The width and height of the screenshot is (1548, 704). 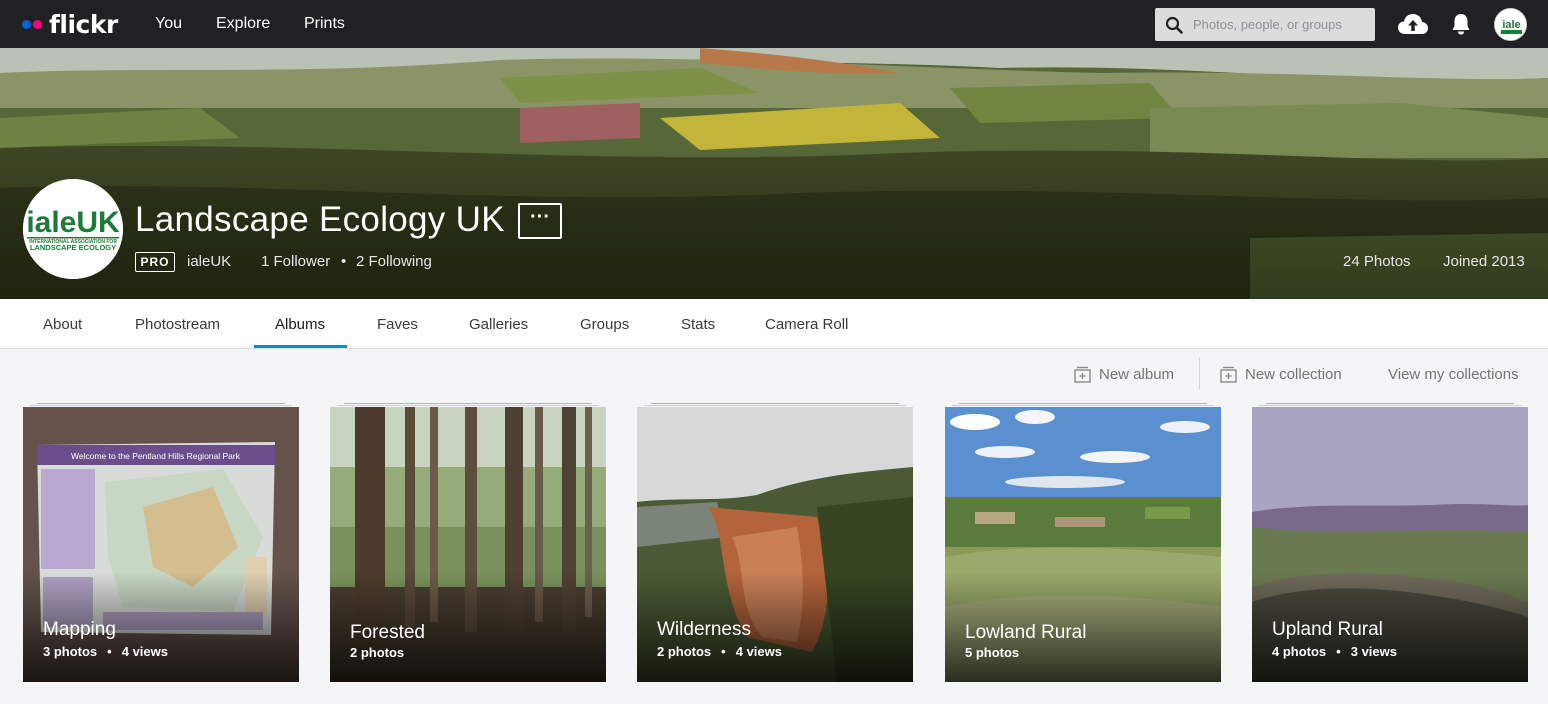 I want to click on add-album-icon, so click(x=1082, y=374).